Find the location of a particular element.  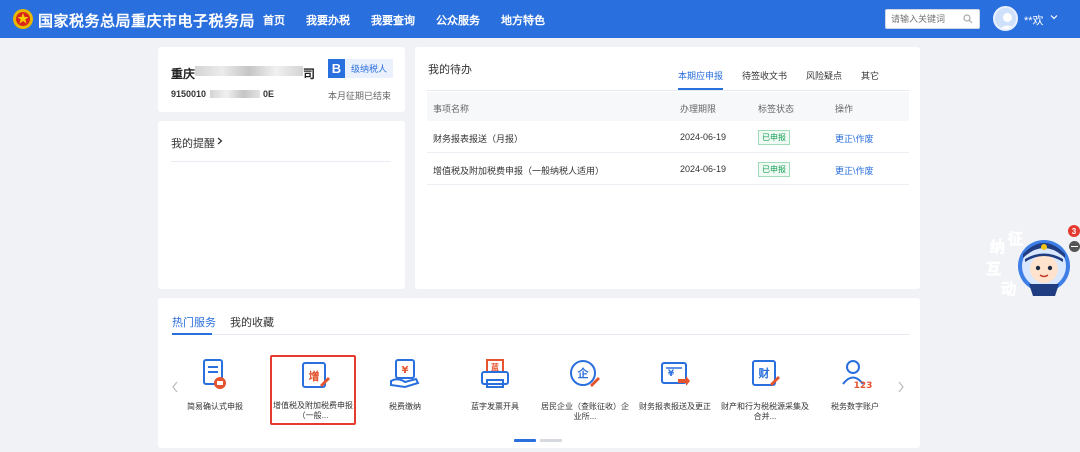

company-tax-id-tail: 0E is located at coordinates (269, 94).